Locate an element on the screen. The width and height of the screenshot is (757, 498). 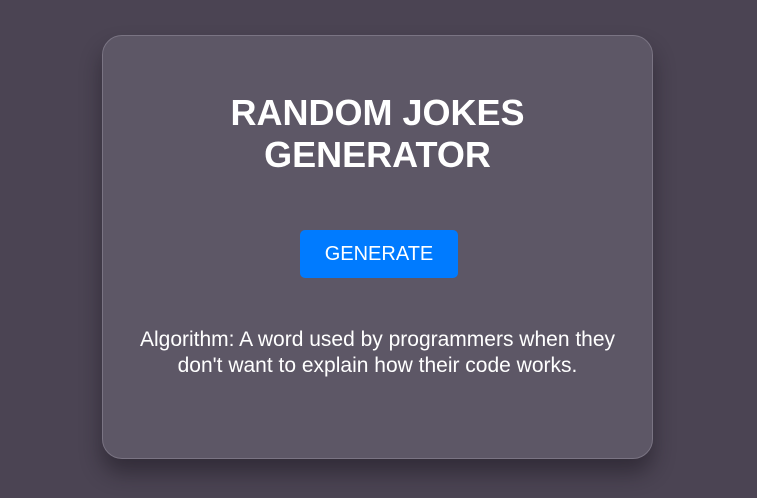
page-title: RANDOM JOKES GENERATOR is located at coordinates (377, 133).